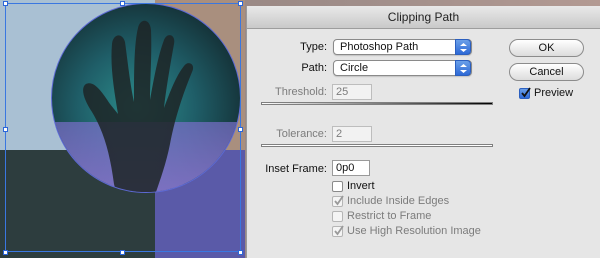 The height and width of the screenshot is (258, 600). Describe the element at coordinates (361, 186) in the screenshot. I see `invert-label: Invert` at that location.